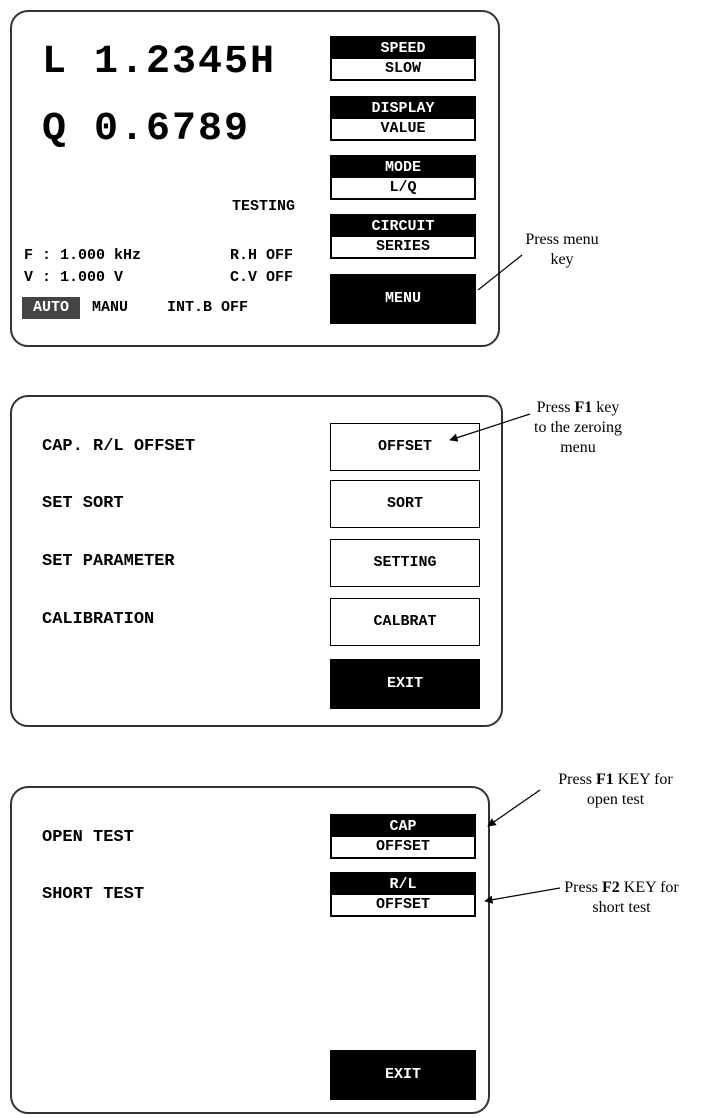  I want to click on menu-pointer-line, so click(500, 272).